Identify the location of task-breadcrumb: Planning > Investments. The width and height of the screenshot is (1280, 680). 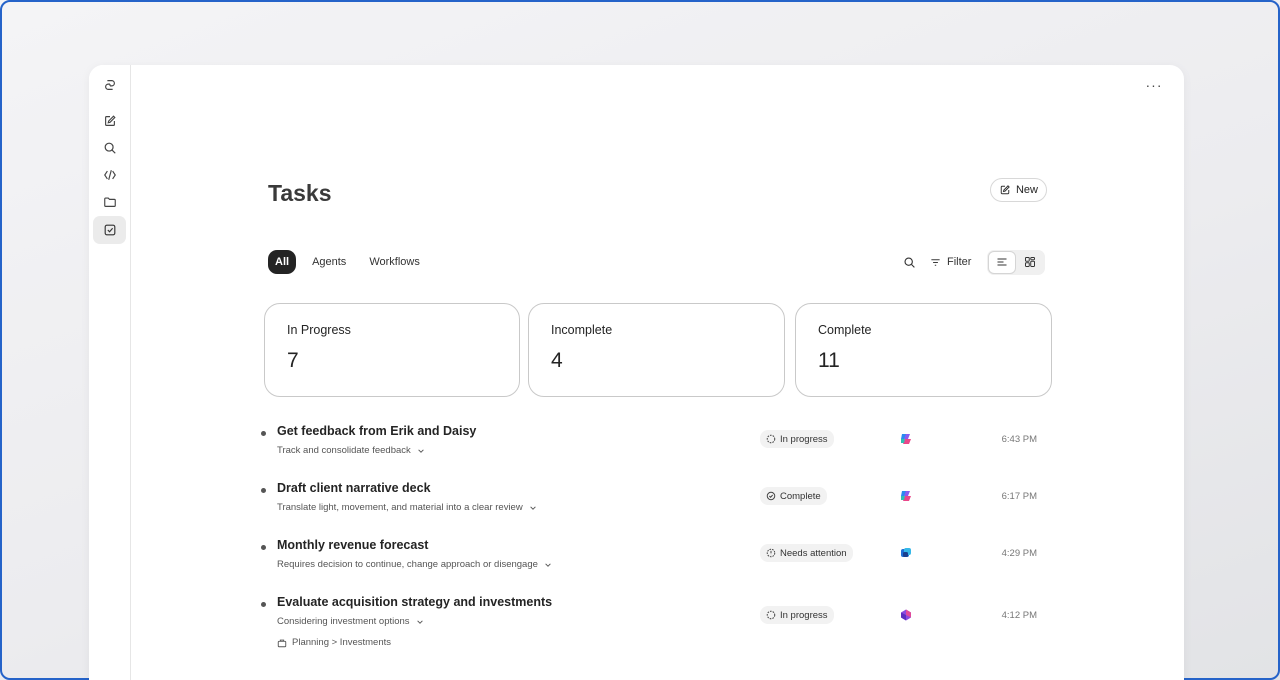
(334, 642).